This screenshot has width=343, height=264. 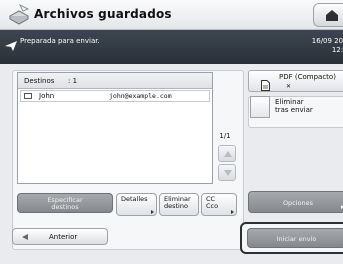 I want to click on list-item-email: john@example.com, so click(x=140, y=96).